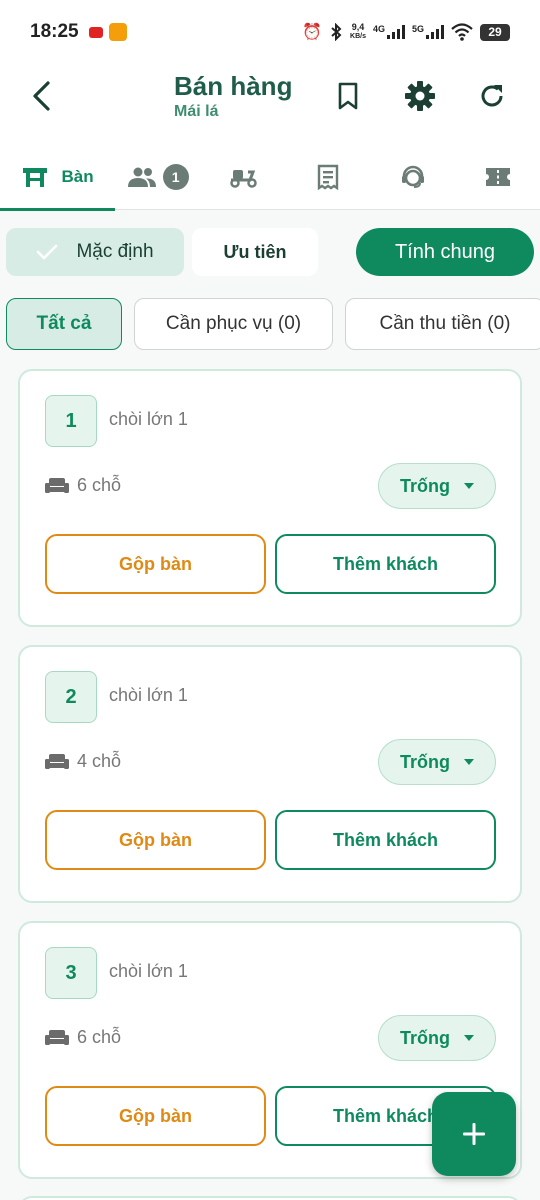 The height and width of the screenshot is (1200, 540). I want to click on tab-support, so click(412, 177).